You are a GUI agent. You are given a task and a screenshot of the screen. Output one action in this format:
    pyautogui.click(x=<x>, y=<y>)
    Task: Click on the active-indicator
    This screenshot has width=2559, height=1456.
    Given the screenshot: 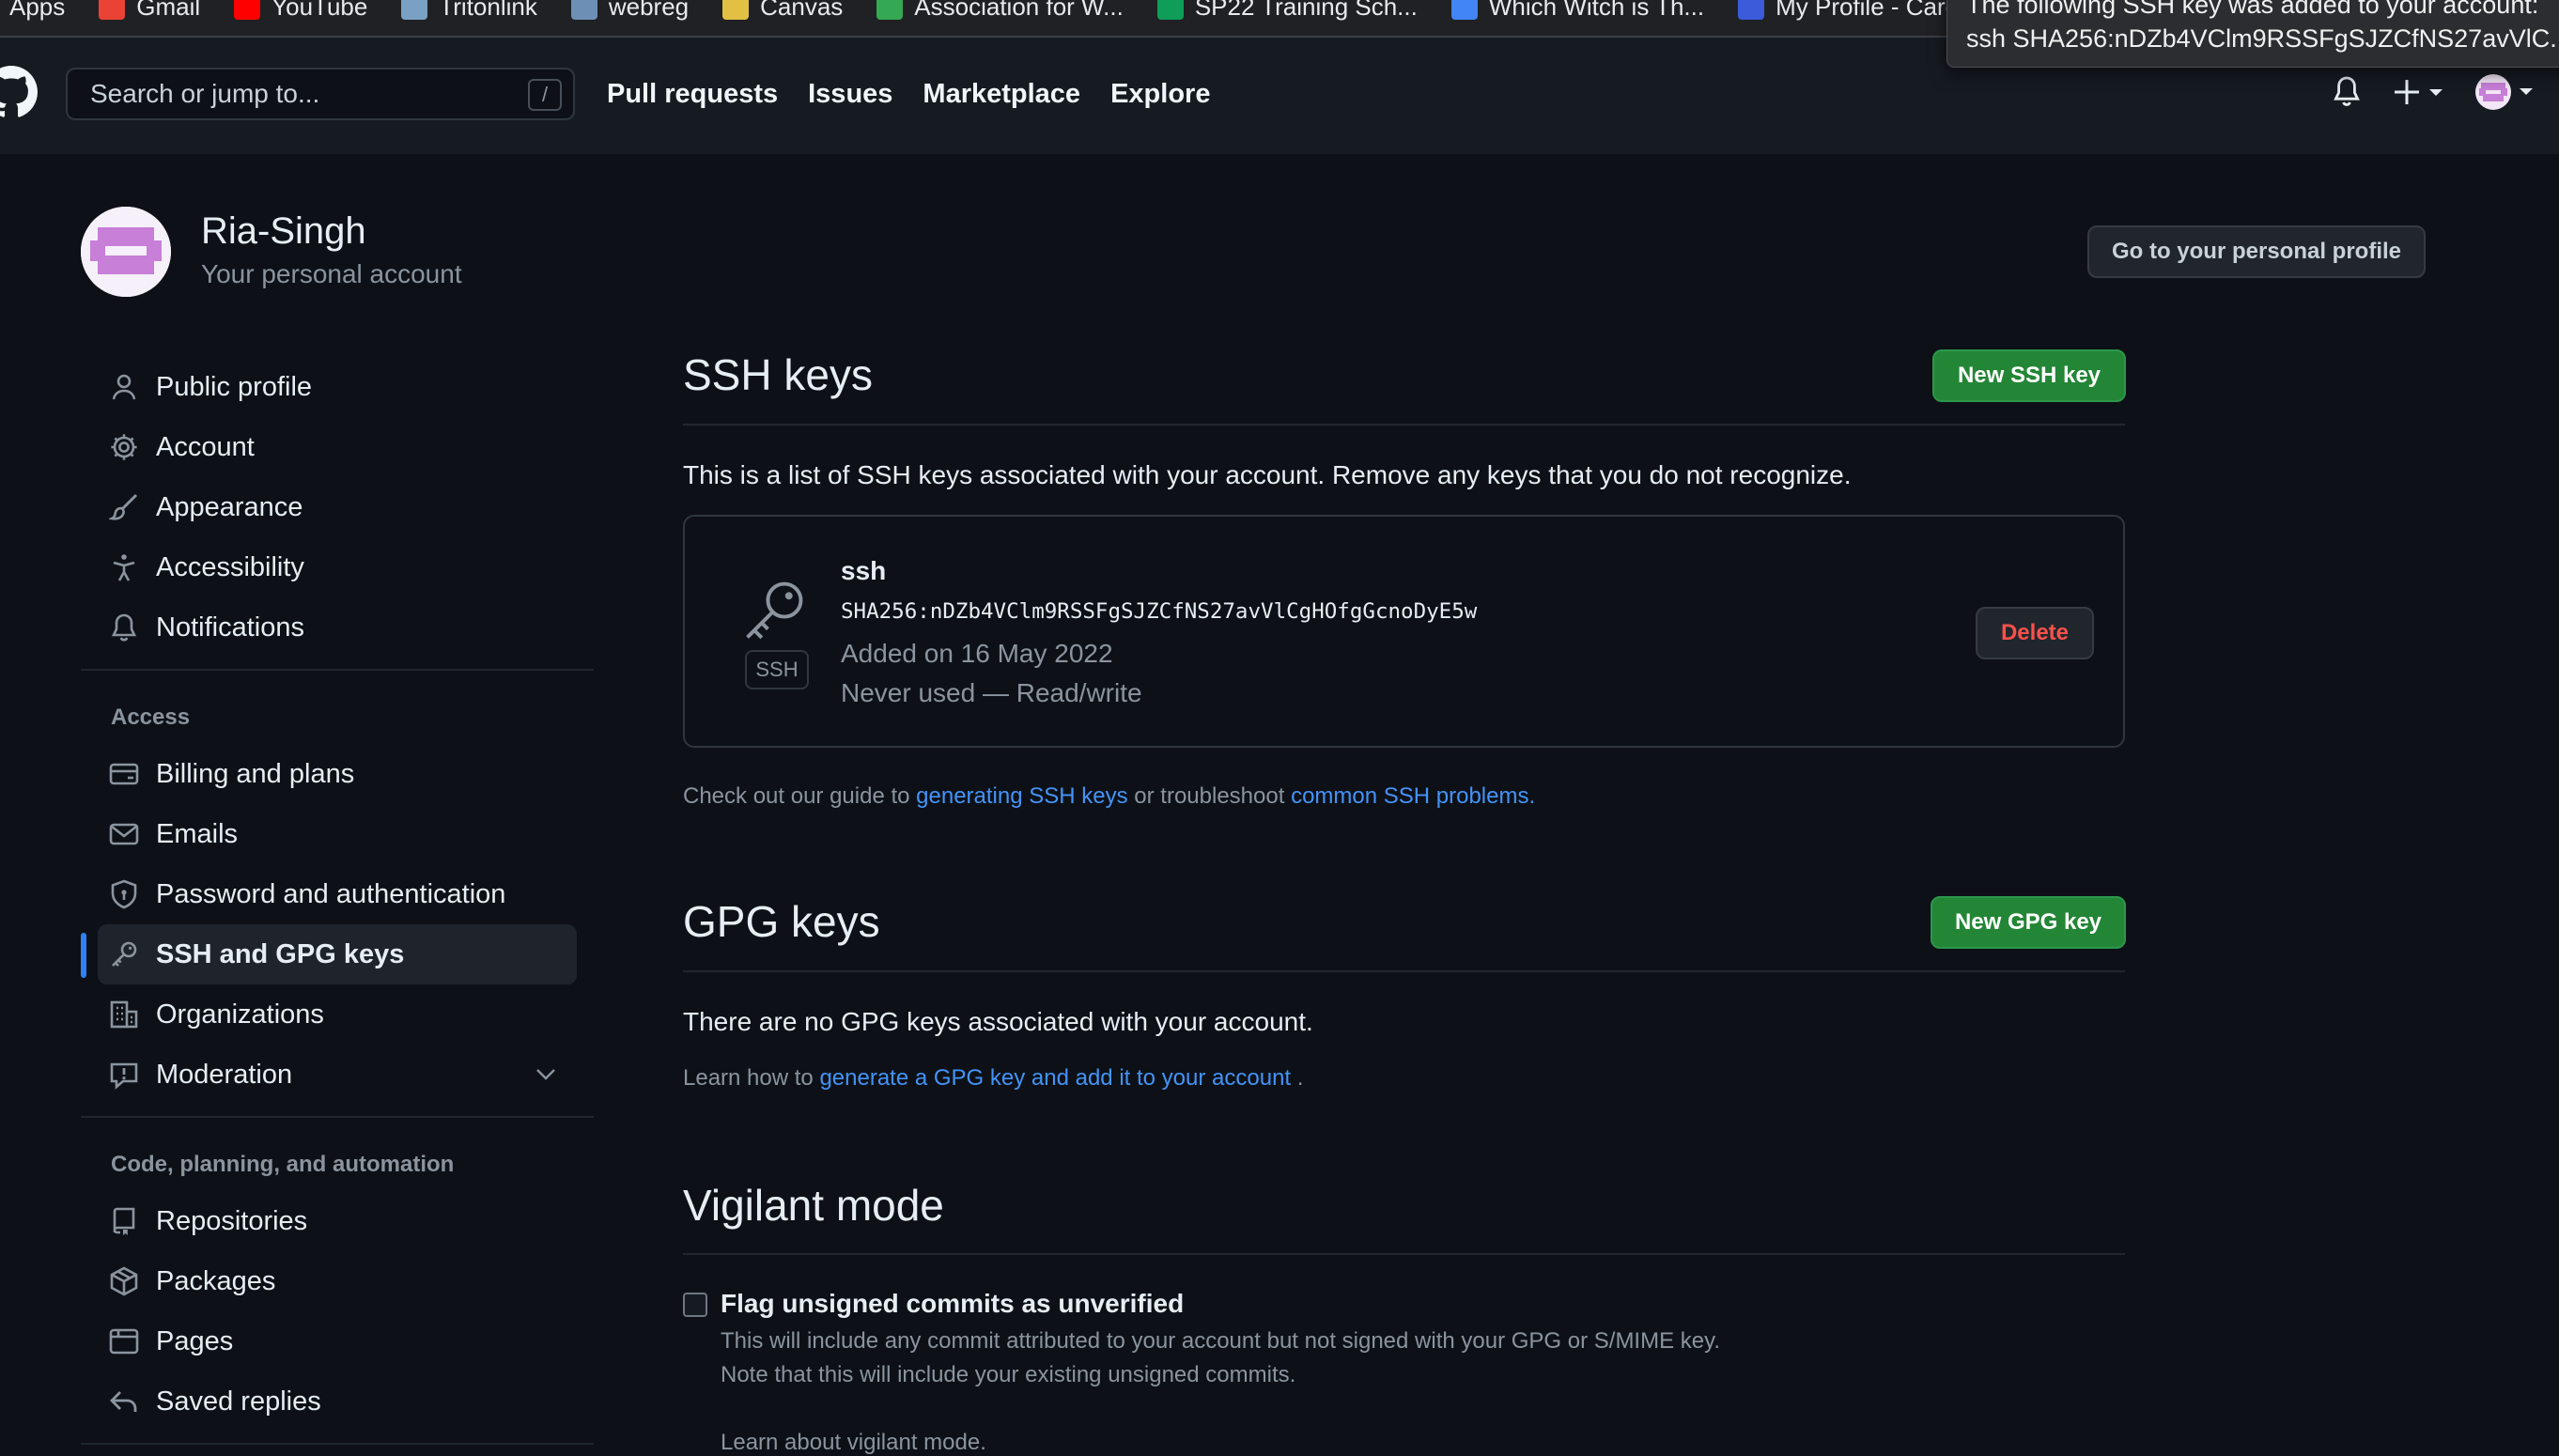 What is the action you would take?
    pyautogui.click(x=83, y=955)
    